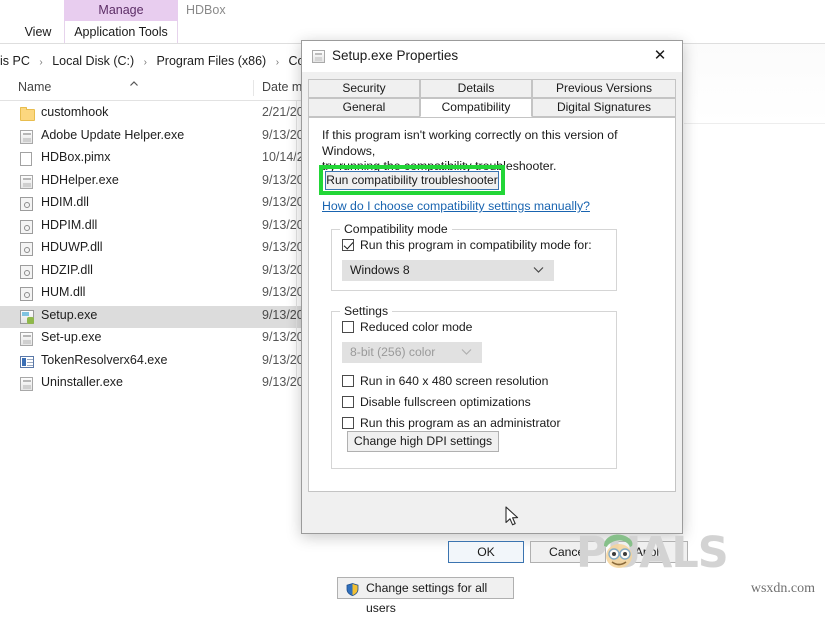 The width and height of the screenshot is (825, 618). I want to click on run-as-administrator-checkbox, so click(348, 423).